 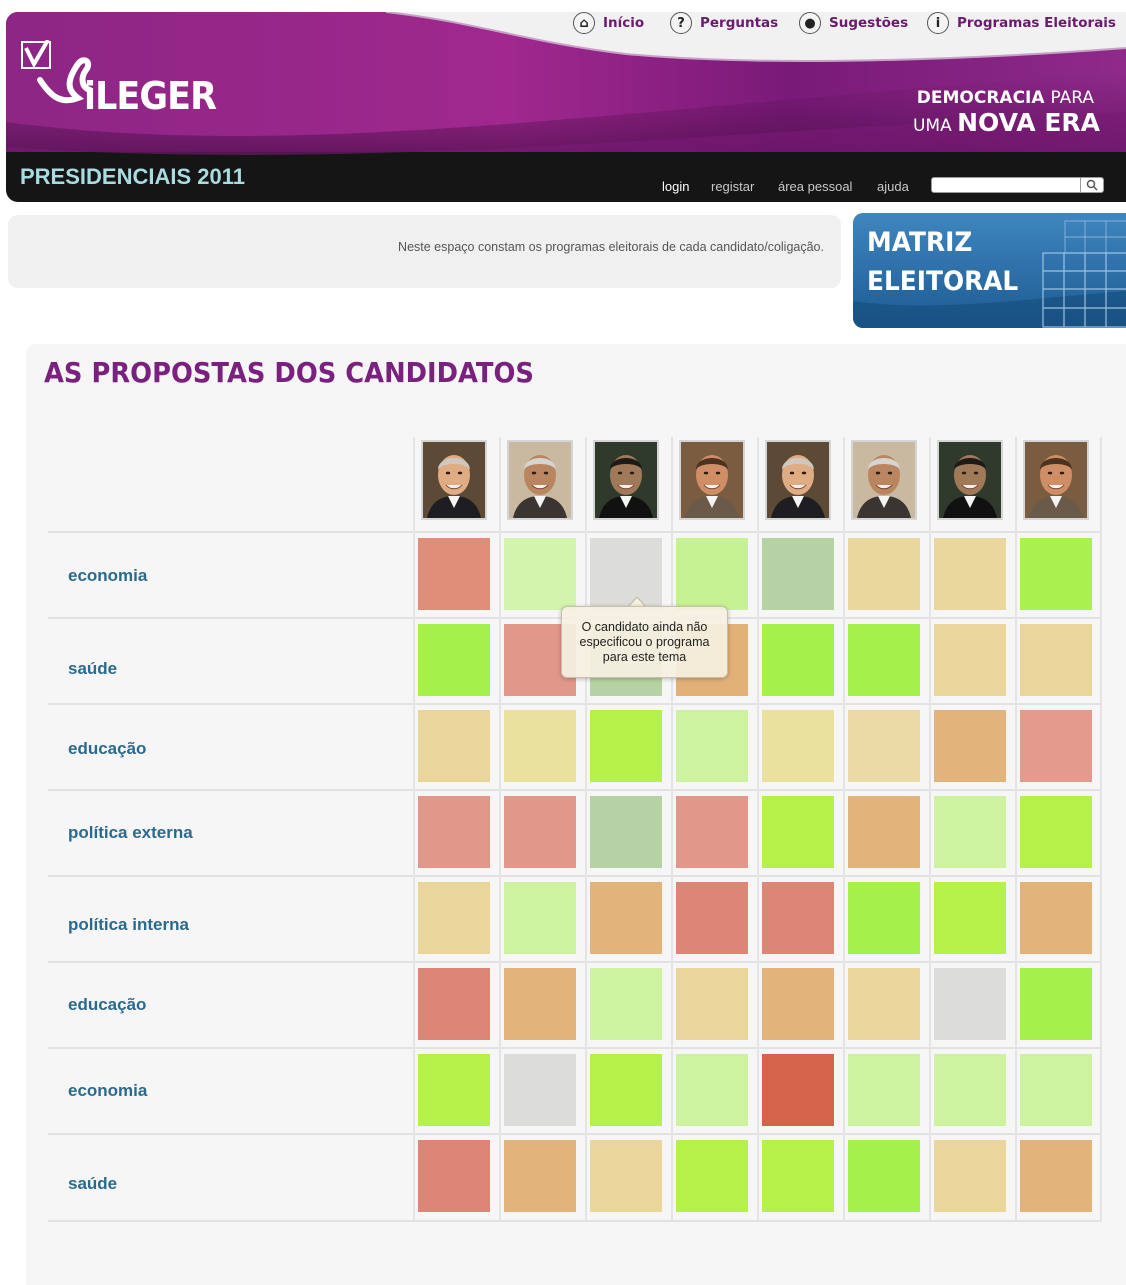 I want to click on personal-area-link: área pessoal, so click(x=815, y=186).